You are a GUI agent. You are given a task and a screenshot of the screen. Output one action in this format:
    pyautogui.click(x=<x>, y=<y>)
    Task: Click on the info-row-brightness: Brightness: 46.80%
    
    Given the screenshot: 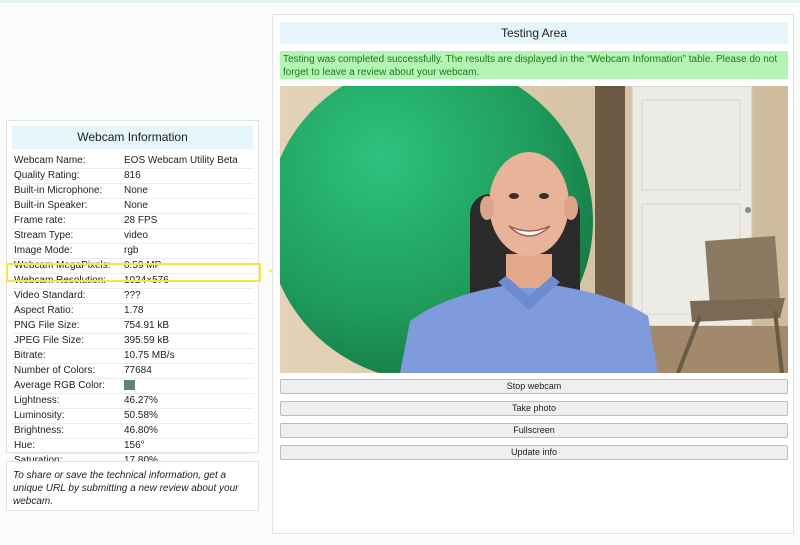 What is the action you would take?
    pyautogui.click(x=133, y=431)
    